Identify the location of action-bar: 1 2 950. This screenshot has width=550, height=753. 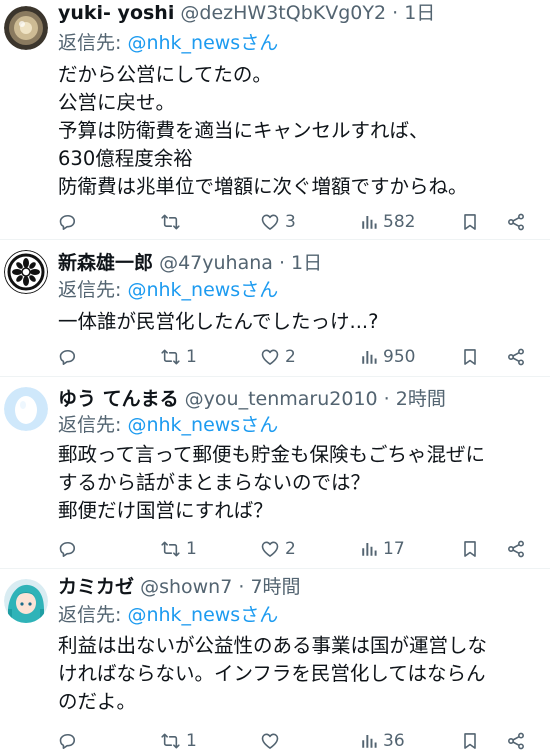
(293, 357).